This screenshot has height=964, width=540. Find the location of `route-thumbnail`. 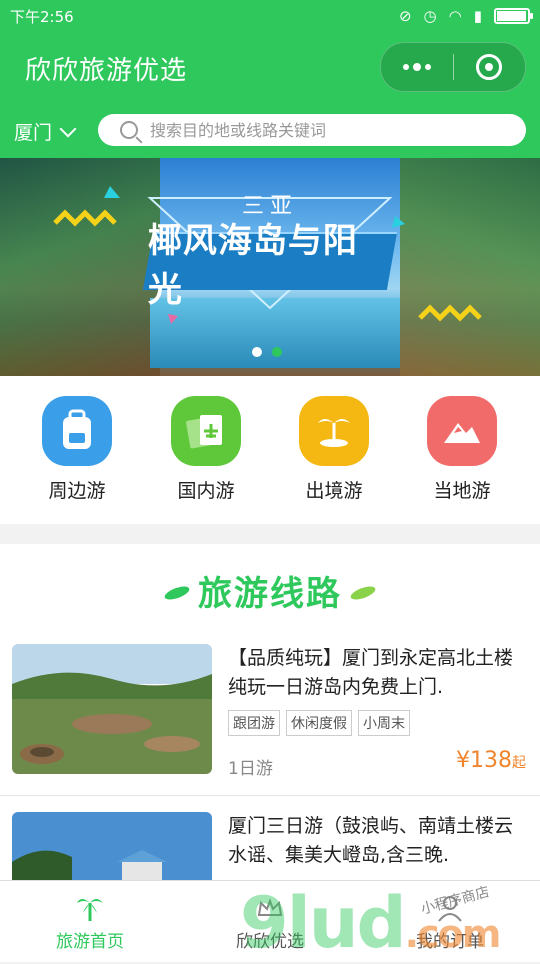

route-thumbnail is located at coordinates (112, 709).